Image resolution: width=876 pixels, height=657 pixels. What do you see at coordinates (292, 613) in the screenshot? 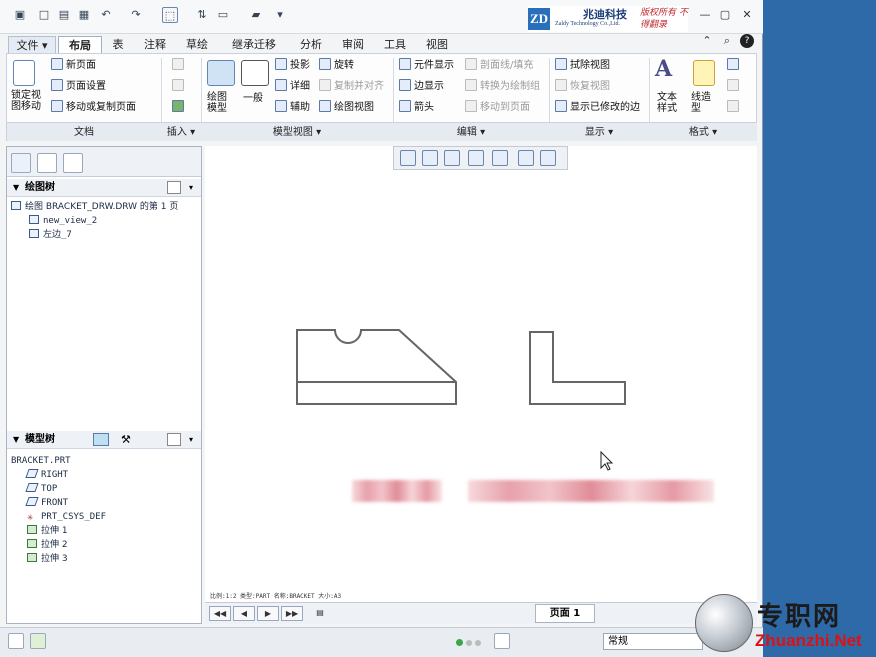
I see `last-page-icon: ▶▶` at bounding box center [292, 613].